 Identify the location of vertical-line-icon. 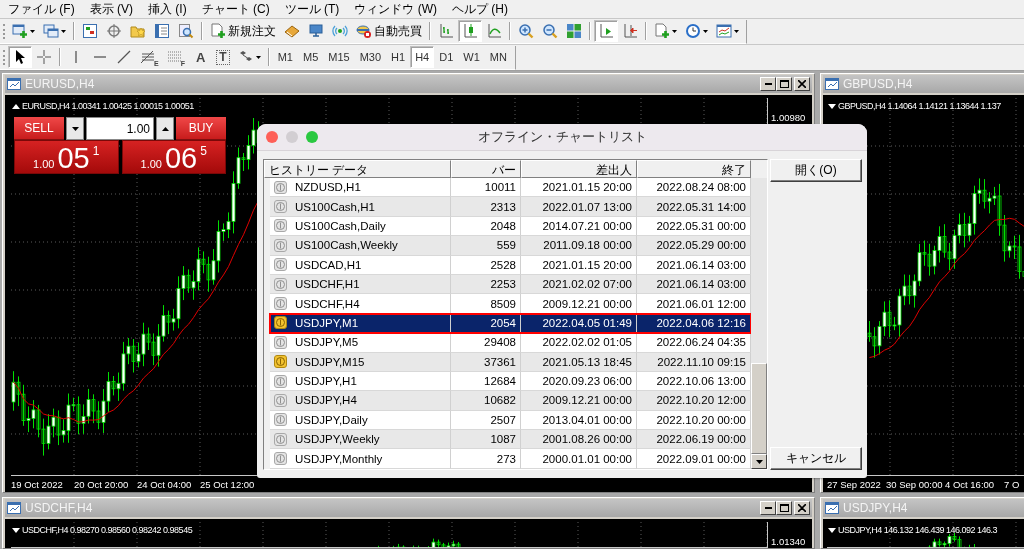
(76, 57).